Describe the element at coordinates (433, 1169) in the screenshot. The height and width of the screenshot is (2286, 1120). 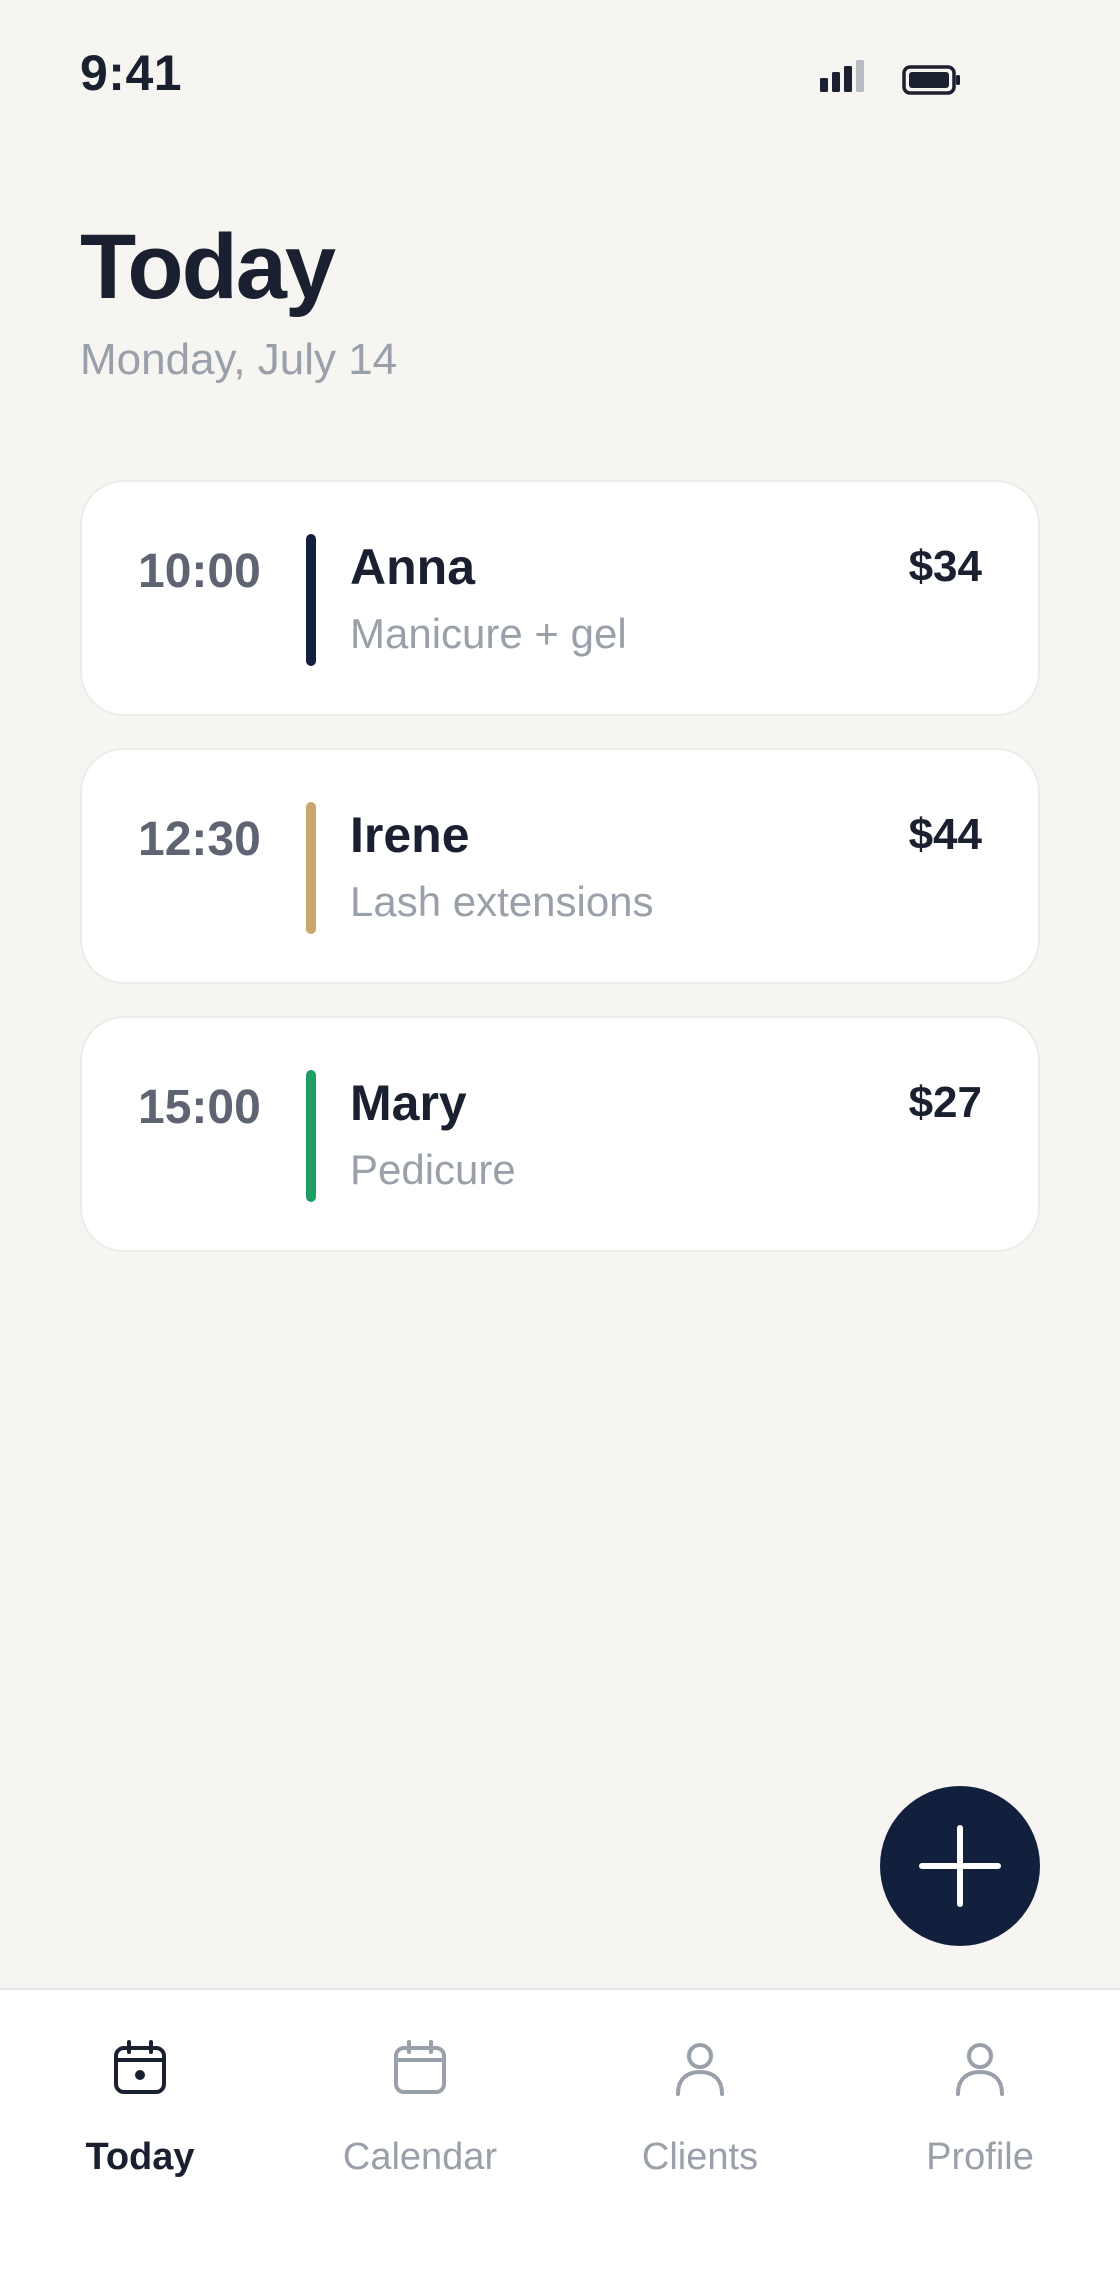
I see `service-name: Pedicure` at that location.